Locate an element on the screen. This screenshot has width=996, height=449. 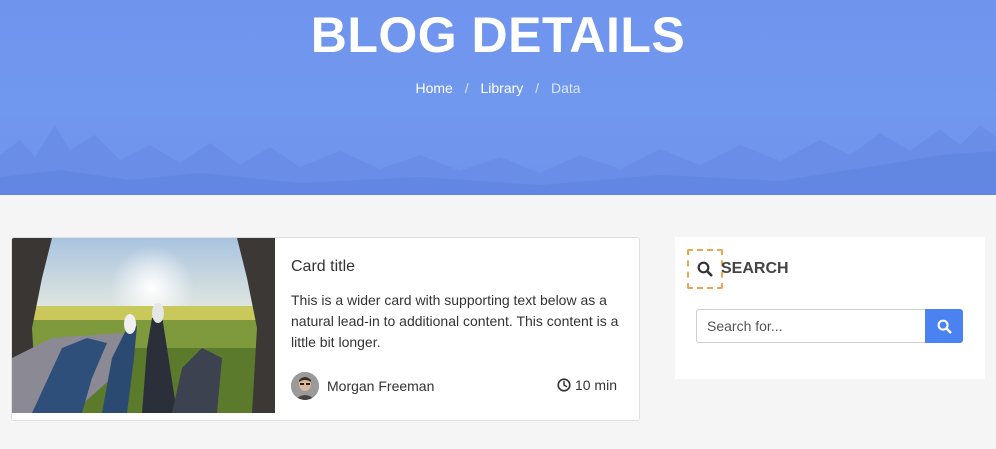
read-time-value: 10 min is located at coordinates (595, 385).